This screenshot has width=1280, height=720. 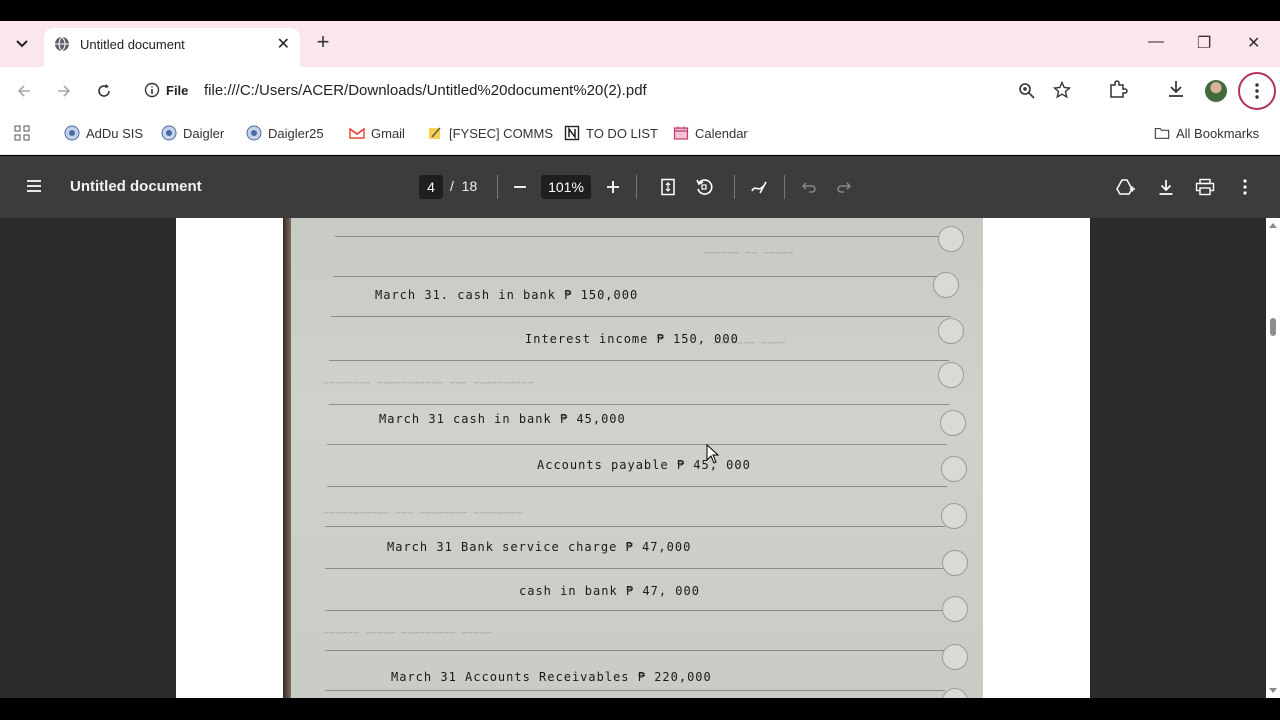 I want to click on notebook-edge, so click(x=287, y=458).